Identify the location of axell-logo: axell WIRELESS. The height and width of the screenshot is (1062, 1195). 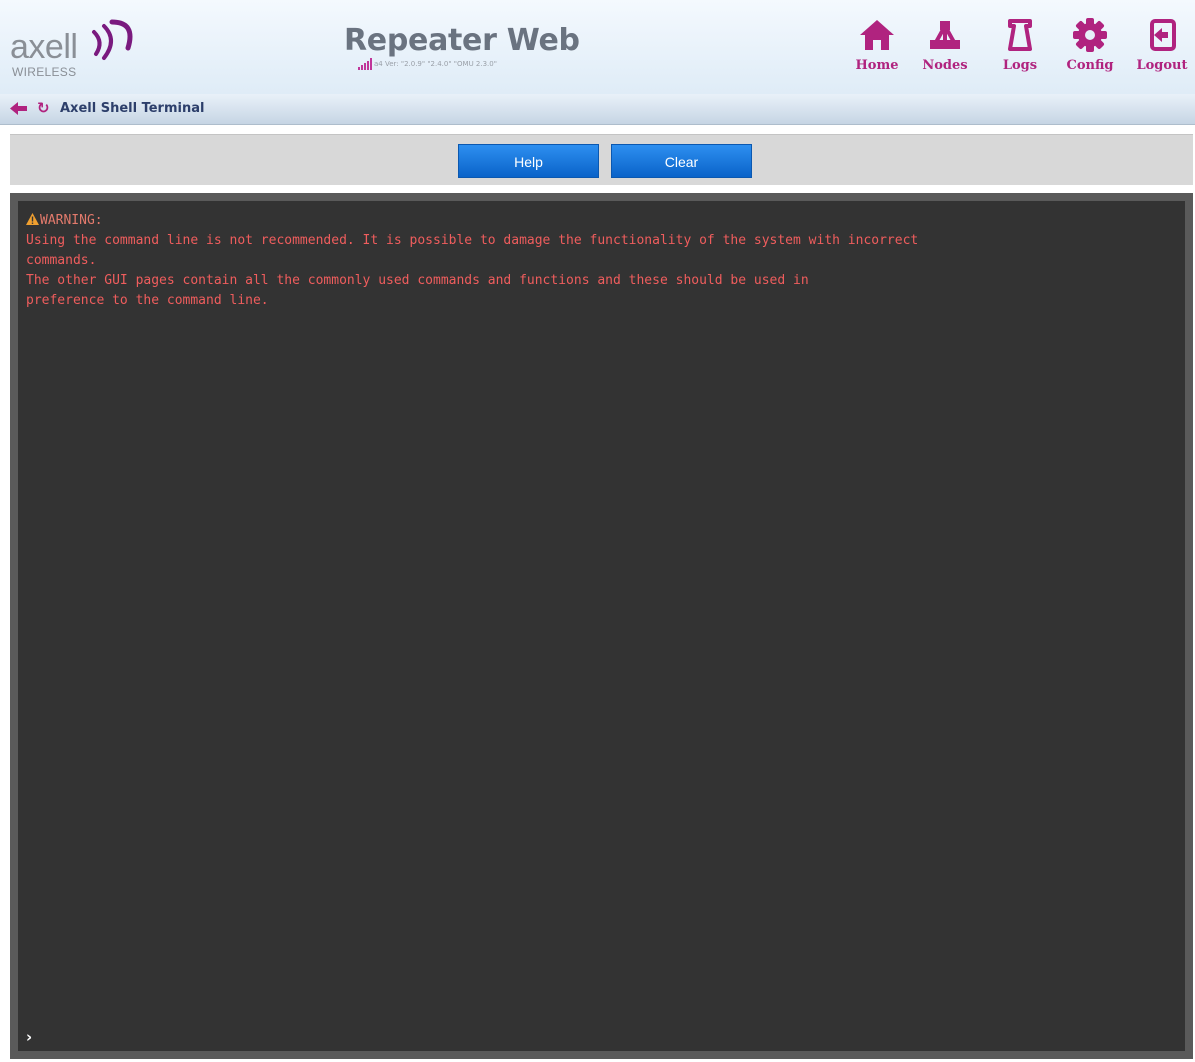
(78, 49).